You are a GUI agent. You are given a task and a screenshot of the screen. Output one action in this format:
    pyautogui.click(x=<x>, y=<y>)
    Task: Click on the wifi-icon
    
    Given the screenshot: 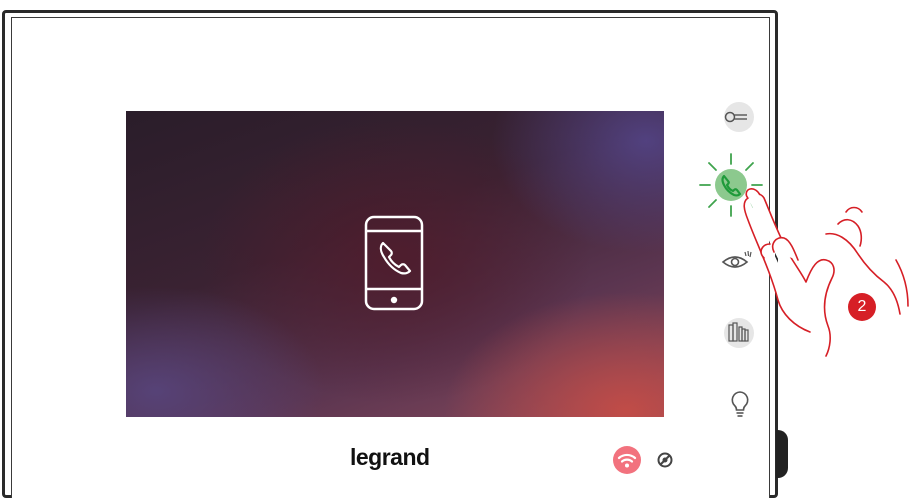 What is the action you would take?
    pyautogui.click(x=627, y=460)
    